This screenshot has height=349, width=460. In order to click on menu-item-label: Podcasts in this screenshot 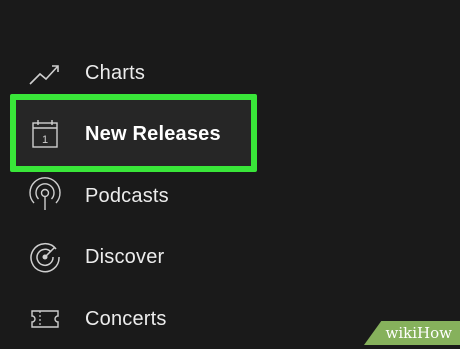, I will do `click(127, 195)`.